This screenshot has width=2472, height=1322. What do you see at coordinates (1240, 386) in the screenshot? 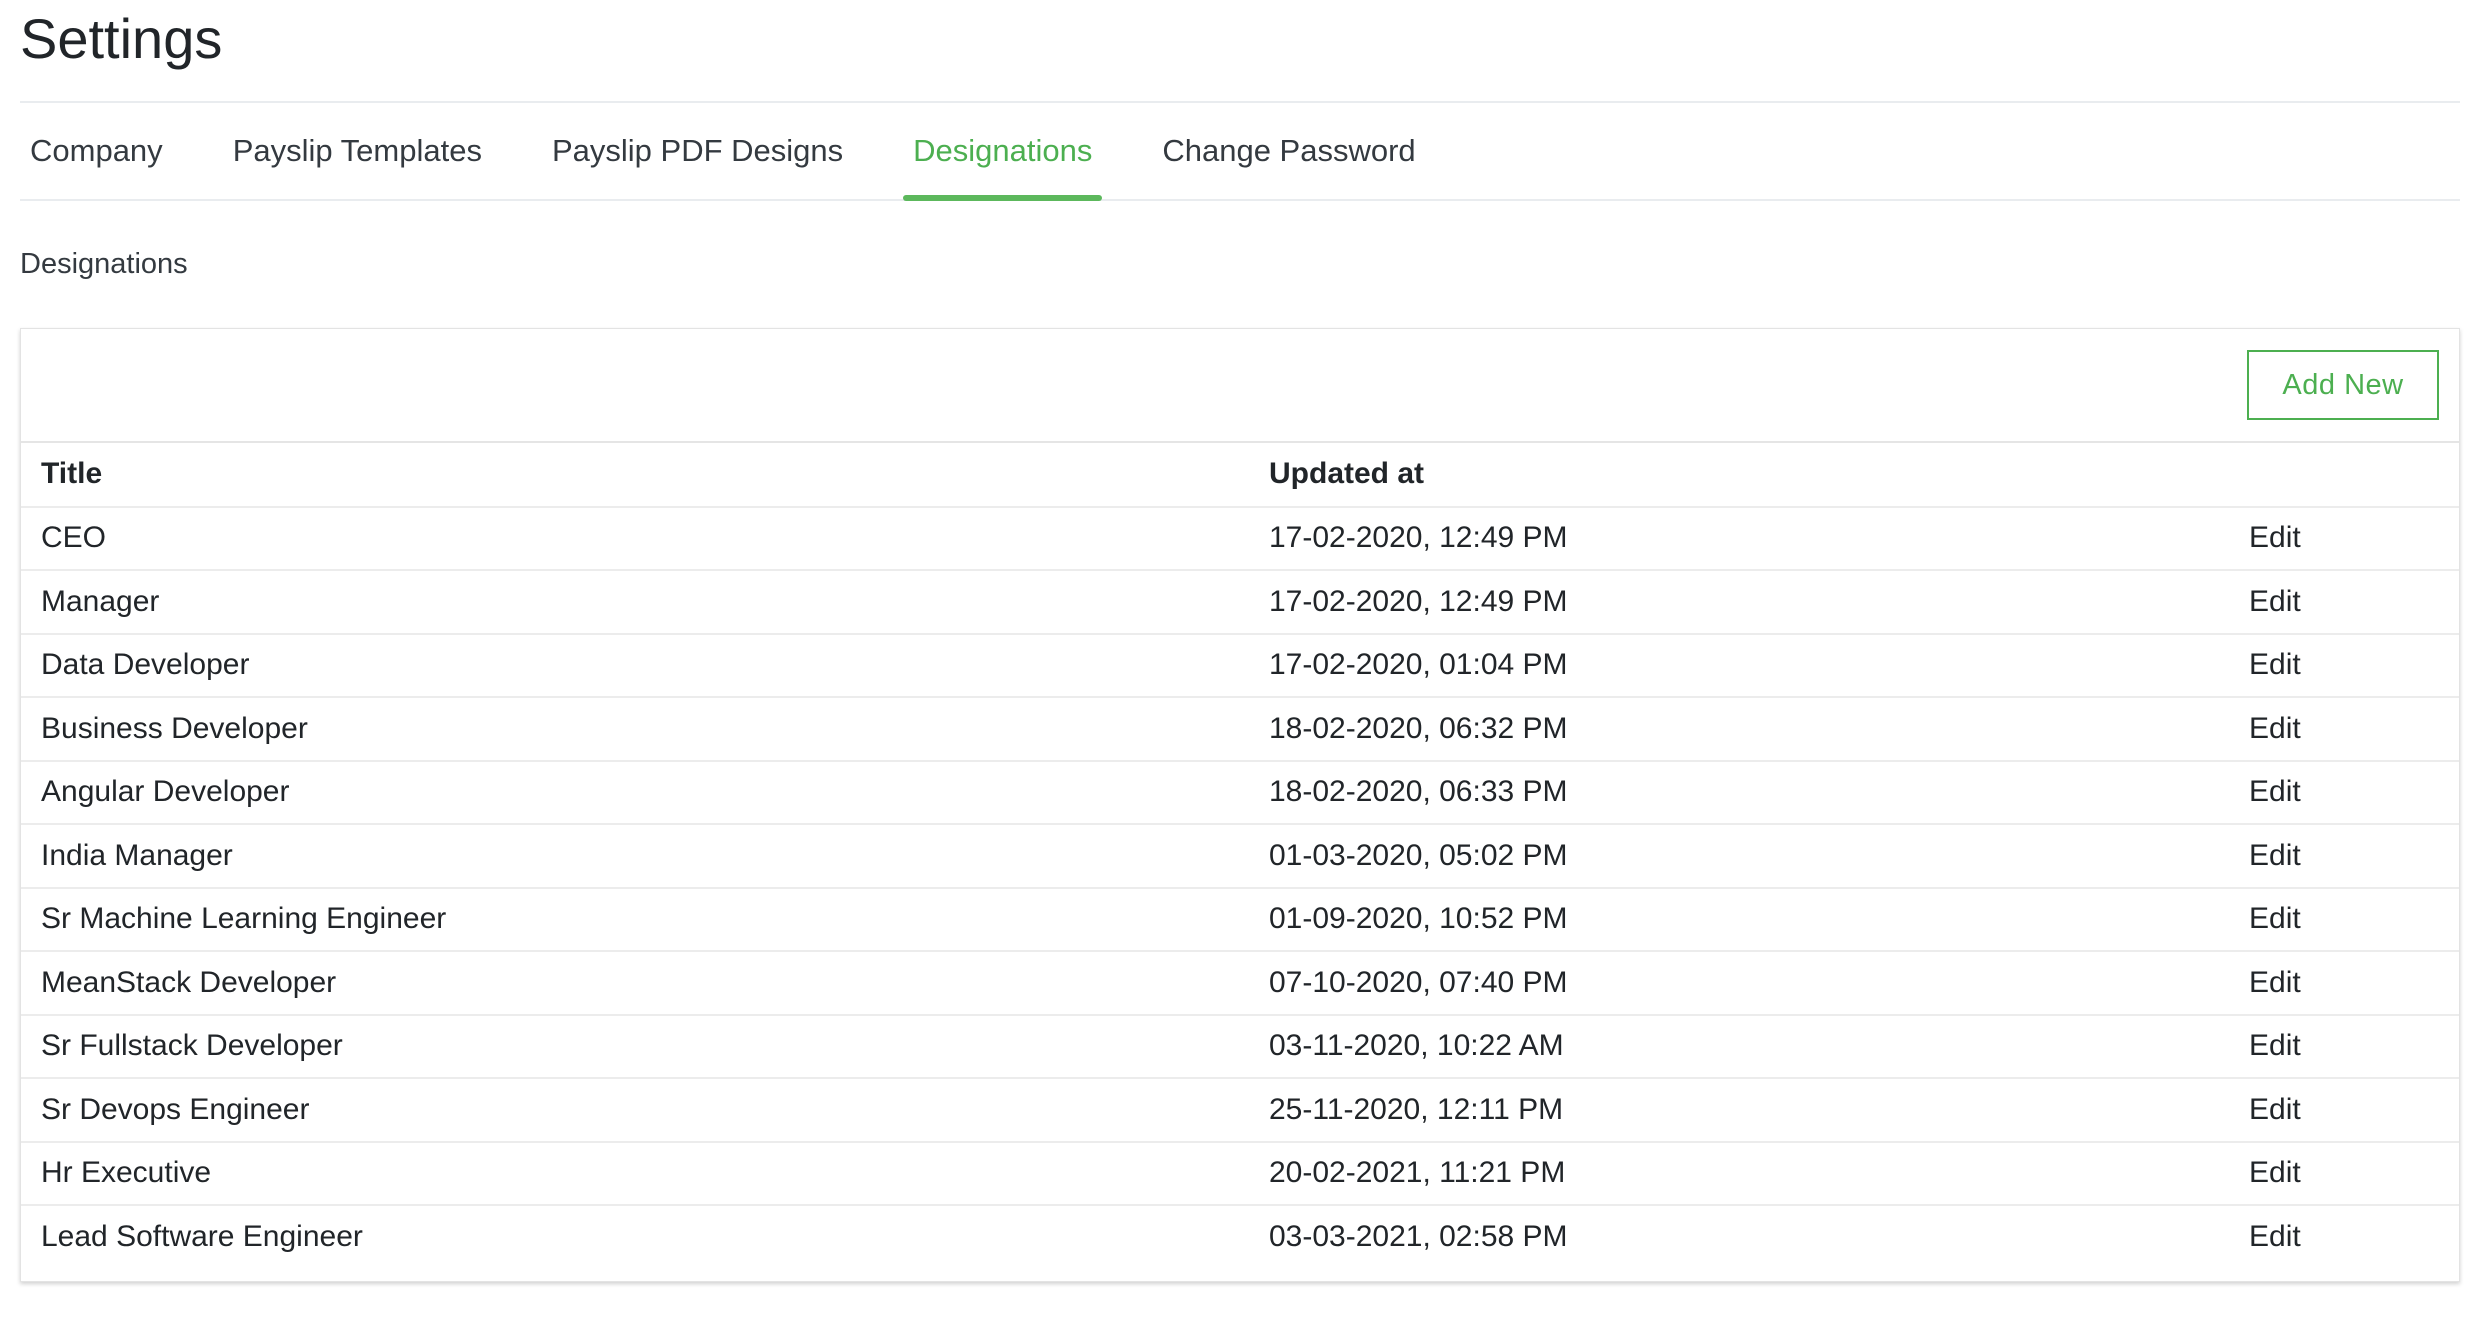
I see `card-toolbar: Add New` at bounding box center [1240, 386].